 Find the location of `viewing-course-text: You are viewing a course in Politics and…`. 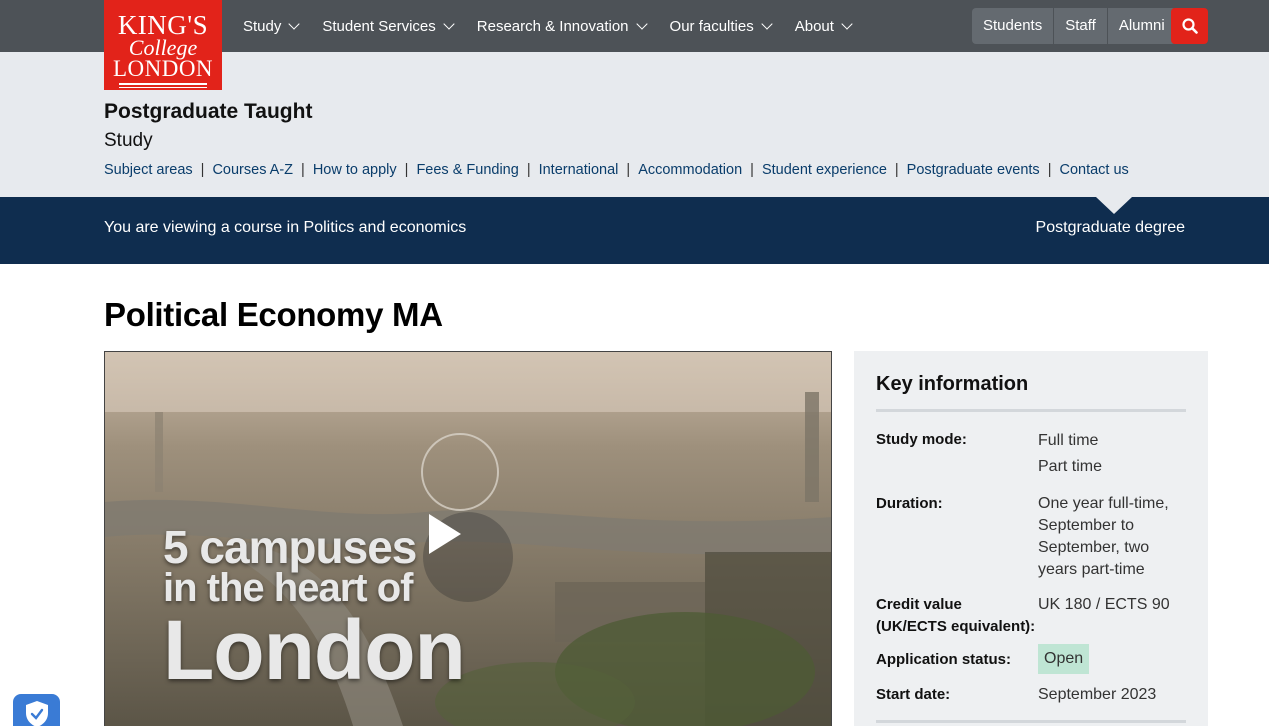

viewing-course-text: You are viewing a course in Politics and… is located at coordinates (285, 227).